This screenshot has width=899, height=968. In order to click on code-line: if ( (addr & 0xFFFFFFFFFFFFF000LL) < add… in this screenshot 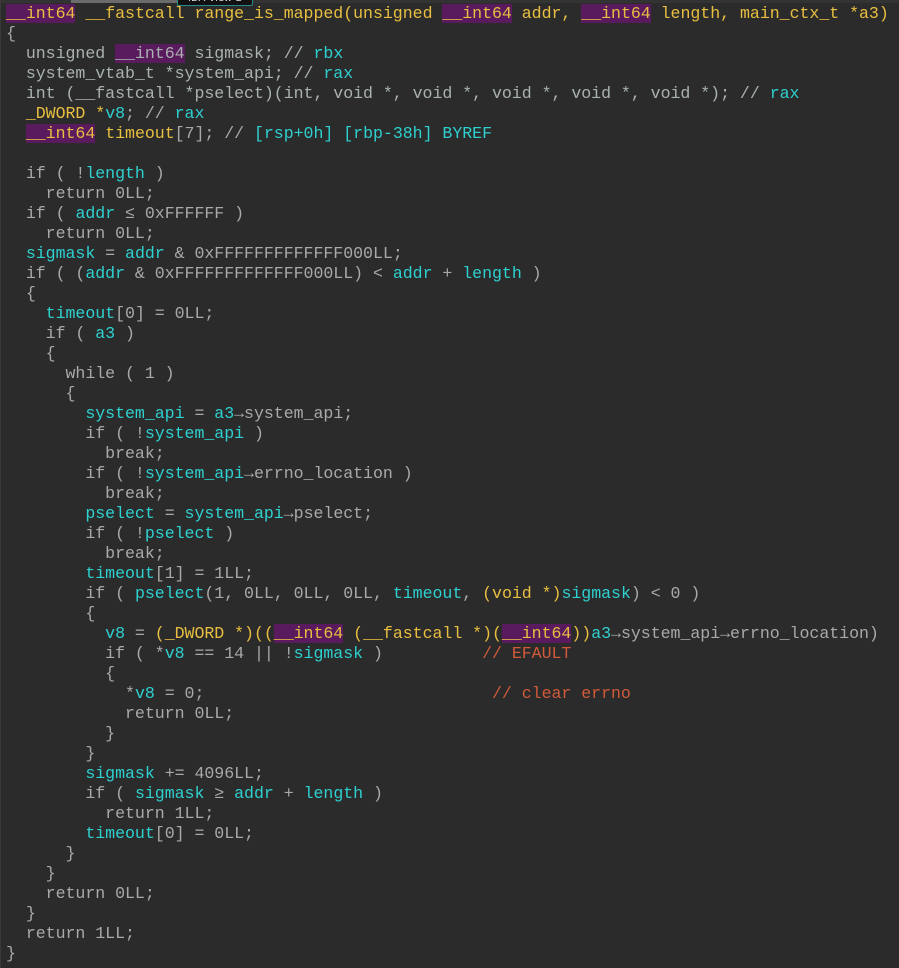, I will do `click(447, 274)`.